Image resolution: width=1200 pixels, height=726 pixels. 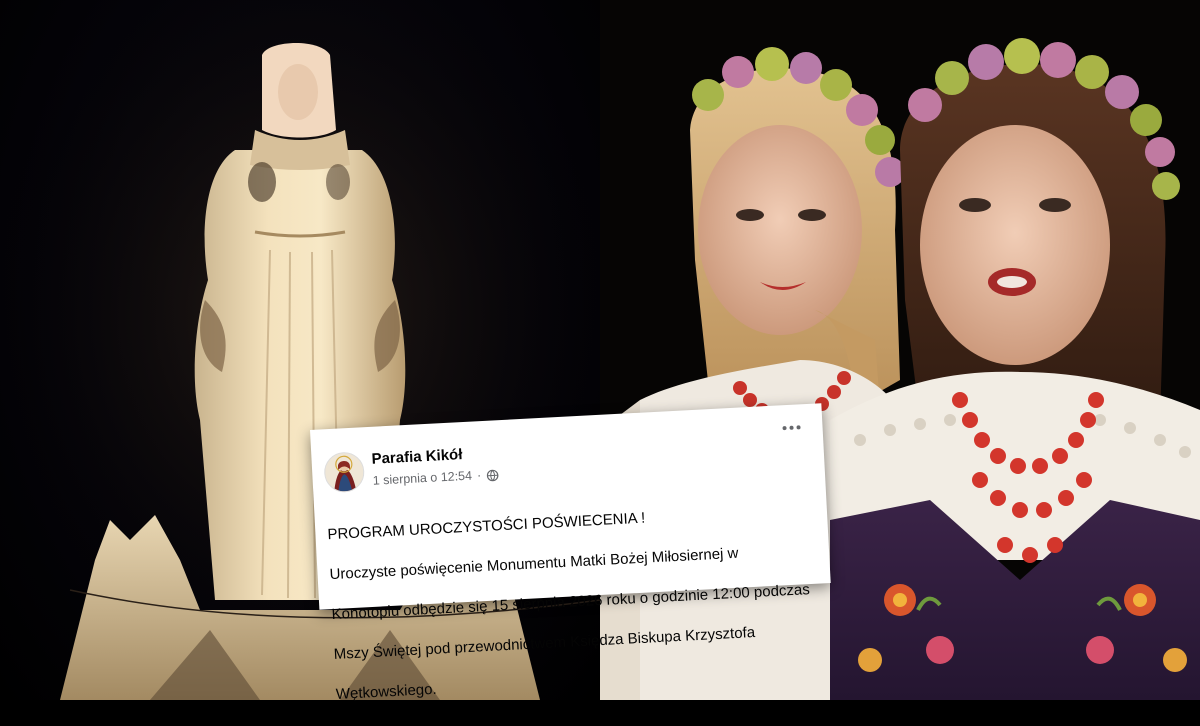 I want to click on madonna-avatar-icon, so click(x=344, y=472).